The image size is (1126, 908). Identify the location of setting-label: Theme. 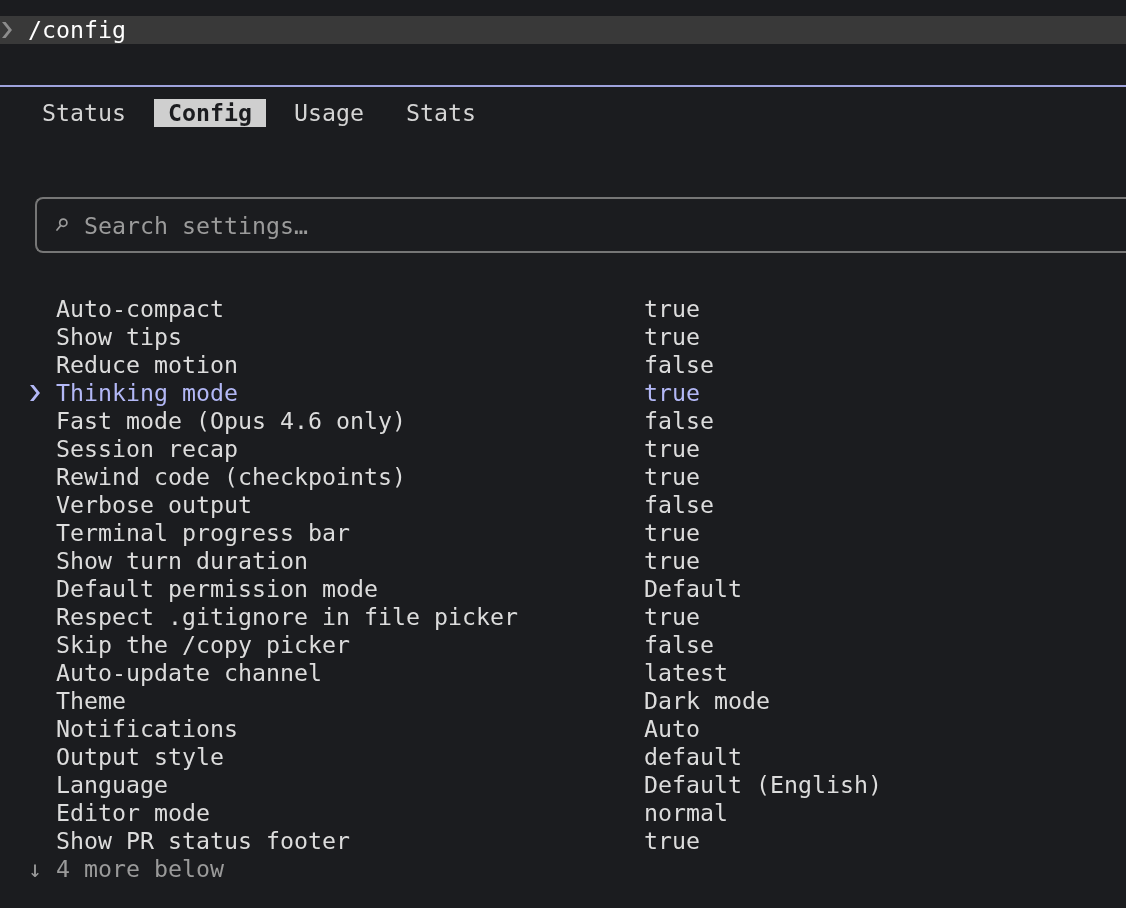
(91, 701).